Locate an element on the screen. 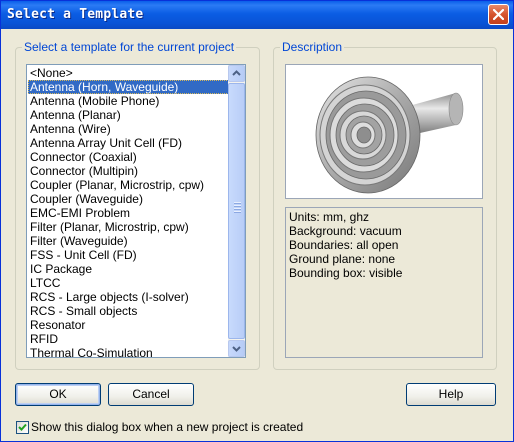 This screenshot has height=442, width=514. template-list-item: Coupler (Planar, Microstrip, cpw) is located at coordinates (128, 185).